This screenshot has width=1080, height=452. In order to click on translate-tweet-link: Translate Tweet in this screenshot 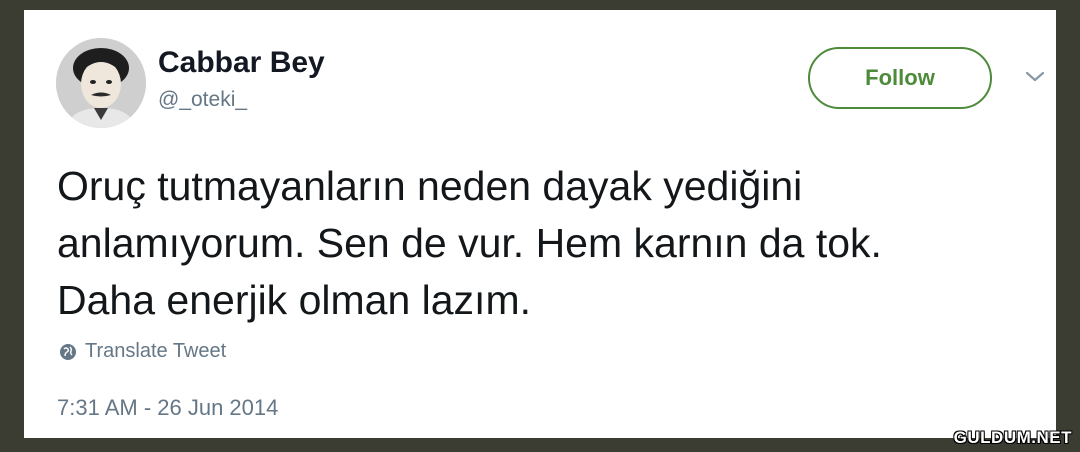, I will do `click(142, 351)`.